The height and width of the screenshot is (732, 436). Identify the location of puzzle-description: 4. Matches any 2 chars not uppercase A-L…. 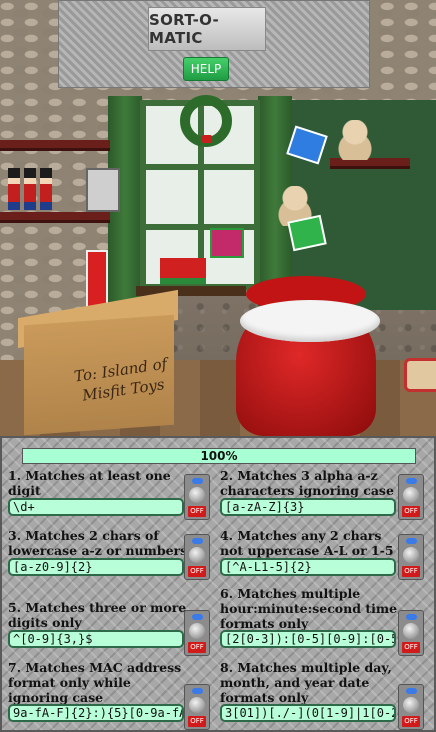
(307, 543).